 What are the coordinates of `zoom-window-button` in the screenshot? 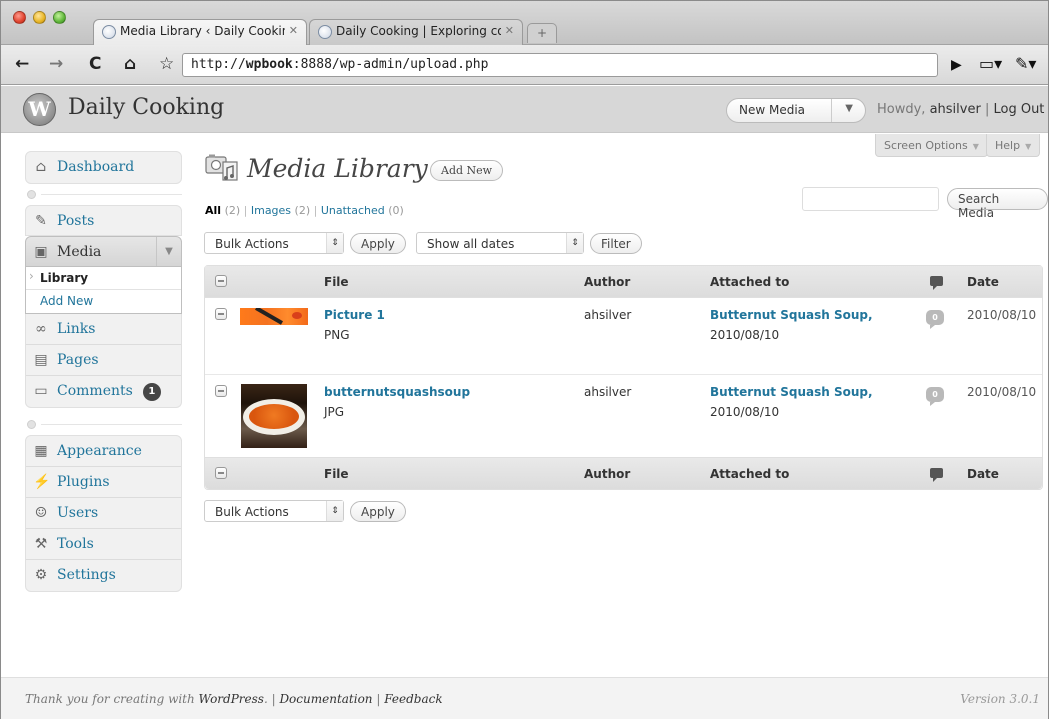 It's located at (59, 17).